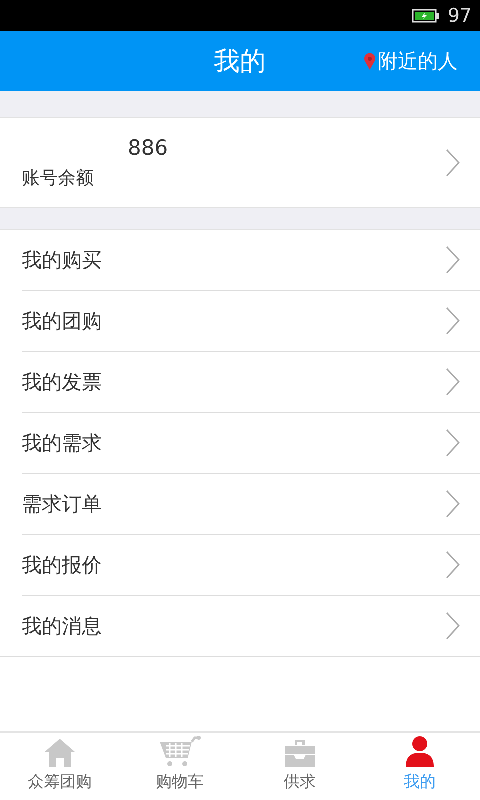 The width and height of the screenshot is (480, 800). I want to click on briefcase-icon, so click(300, 753).